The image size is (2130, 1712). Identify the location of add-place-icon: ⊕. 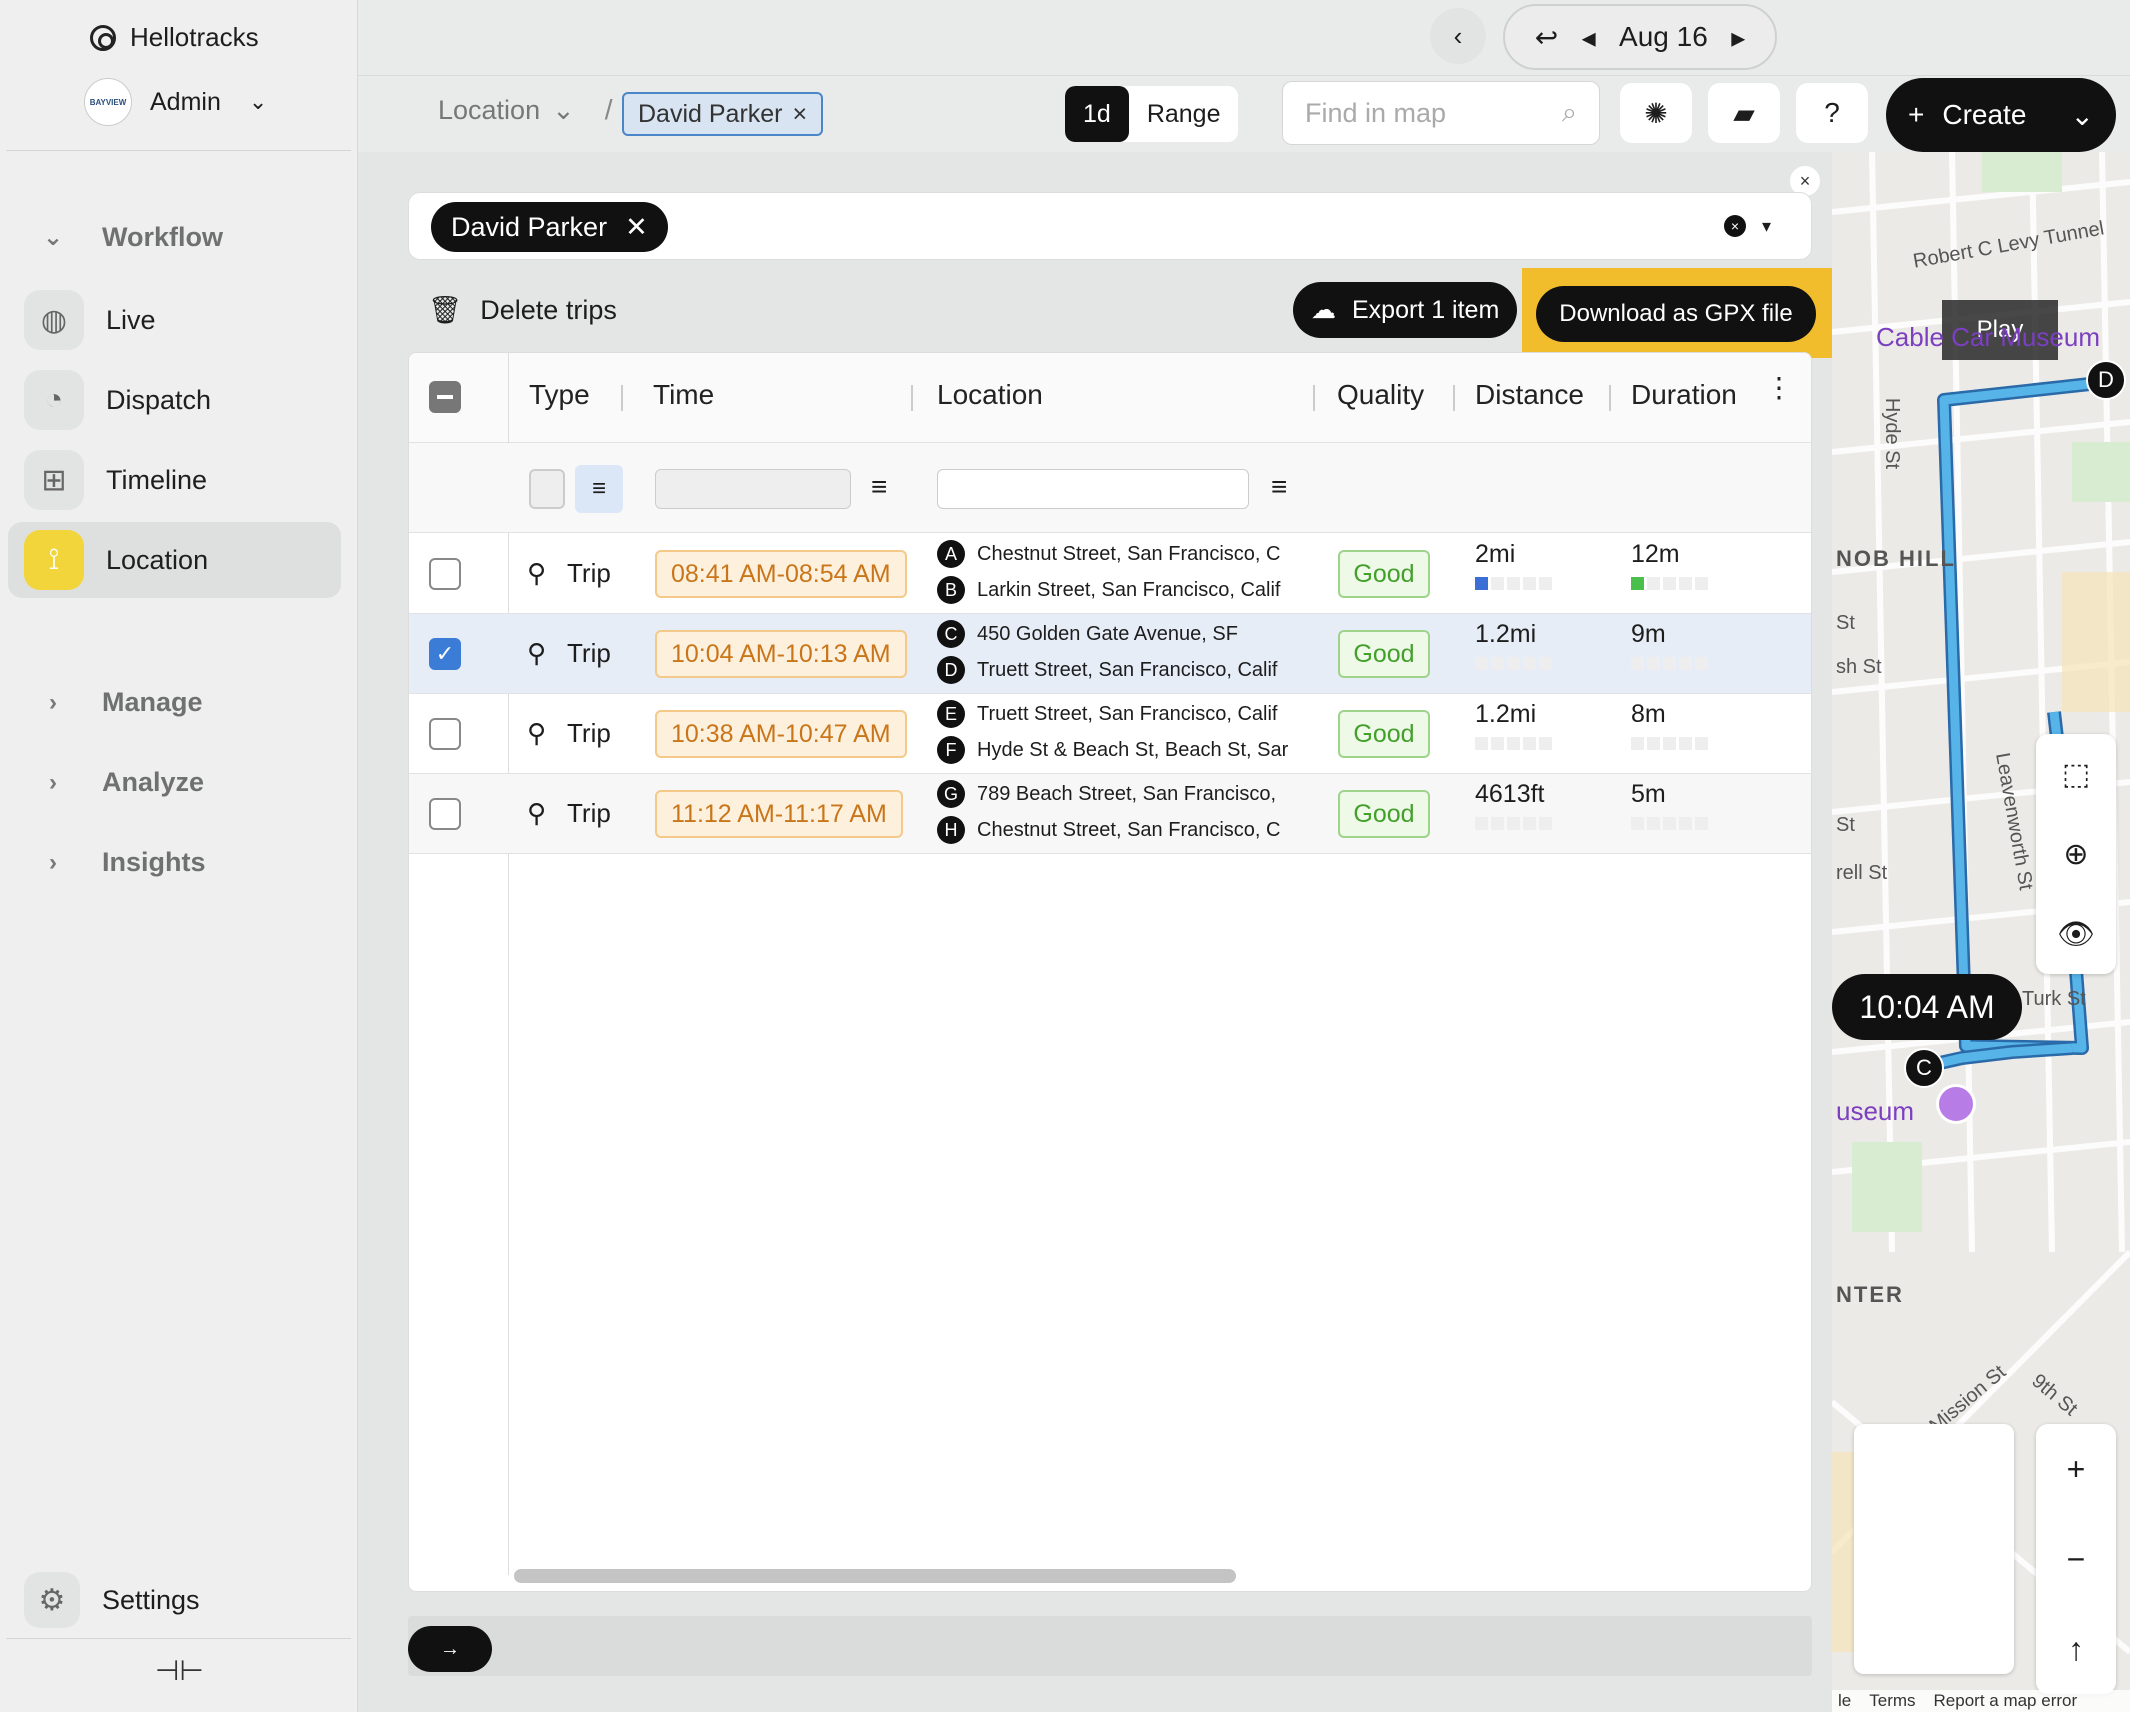
(2075, 854).